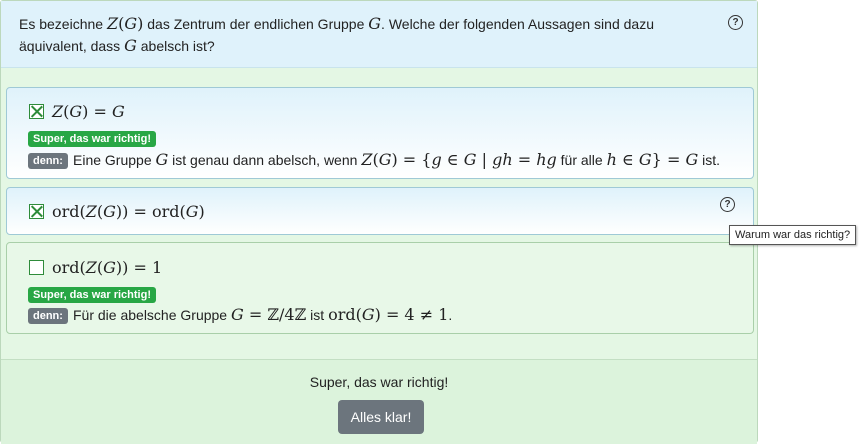 Image resolution: width=868 pixels, height=445 pixels. Describe the element at coordinates (380, 211) in the screenshot. I see `answer-option-2: ord(Z(G)) = ord(G) ?` at that location.